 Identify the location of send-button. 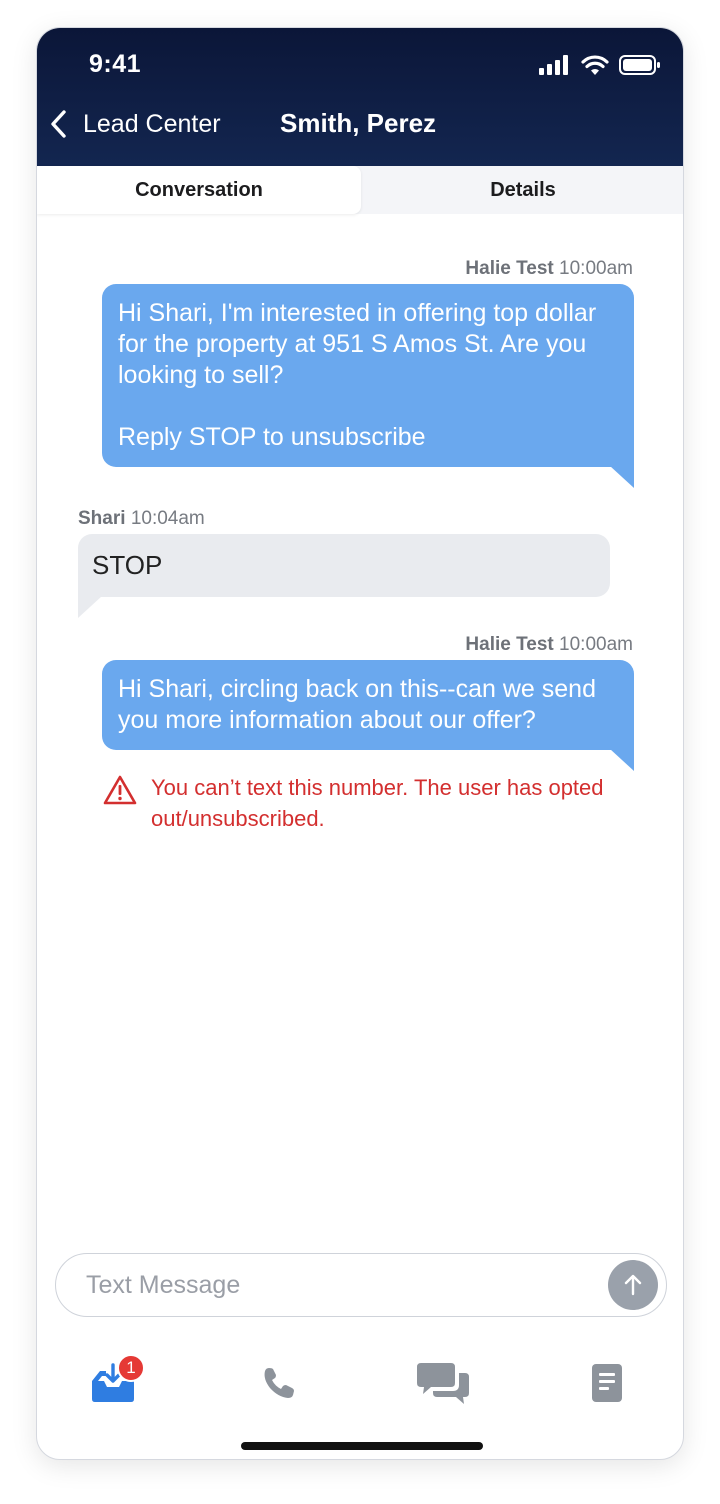
(633, 1285).